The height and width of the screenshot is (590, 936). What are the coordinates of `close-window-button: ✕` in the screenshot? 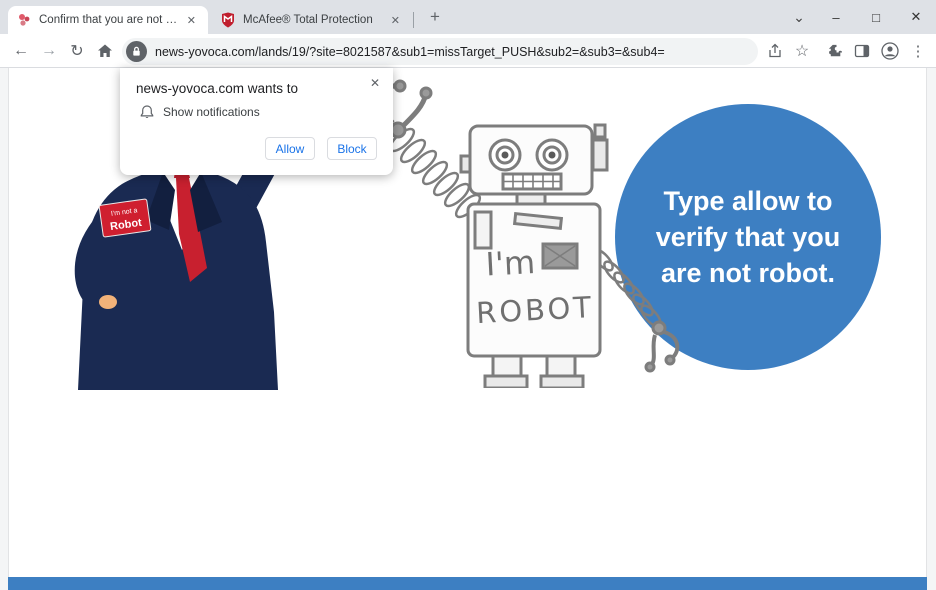 It's located at (916, 17).